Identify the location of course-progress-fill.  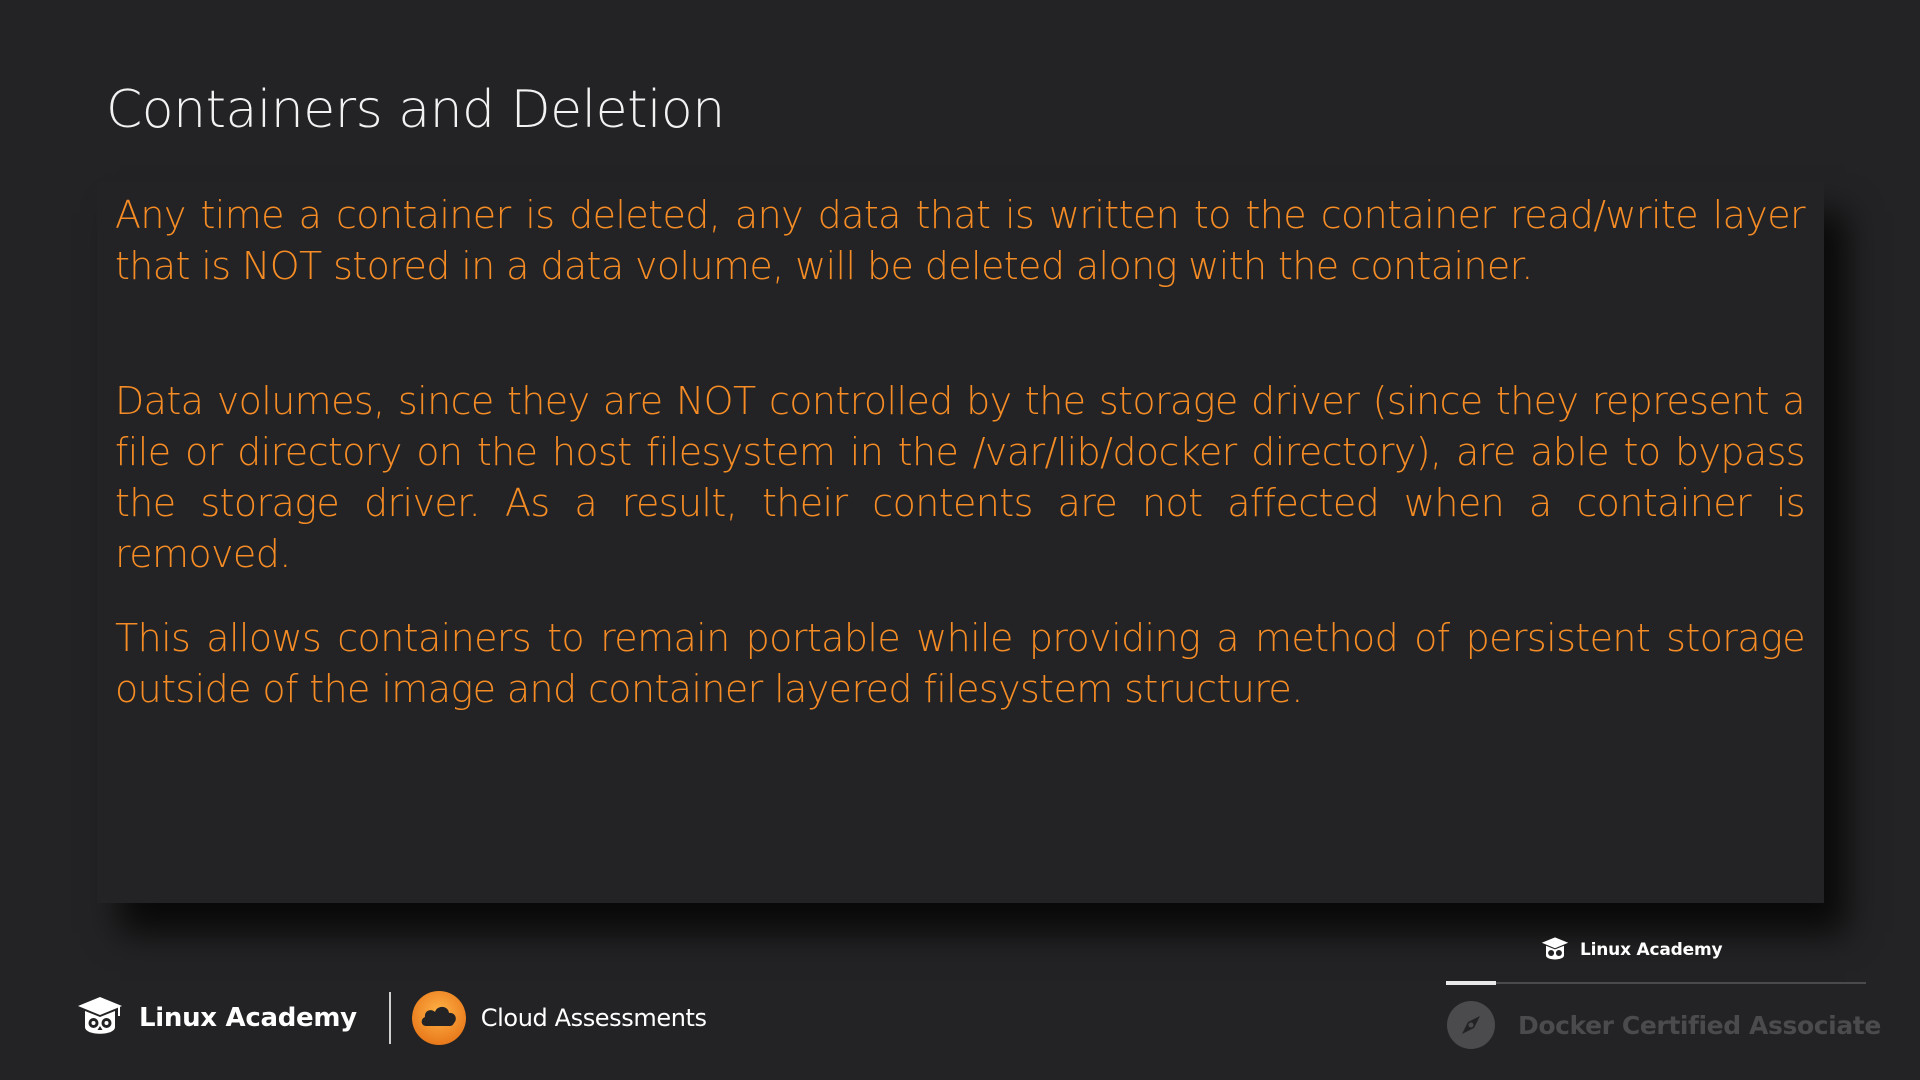
(1471, 983).